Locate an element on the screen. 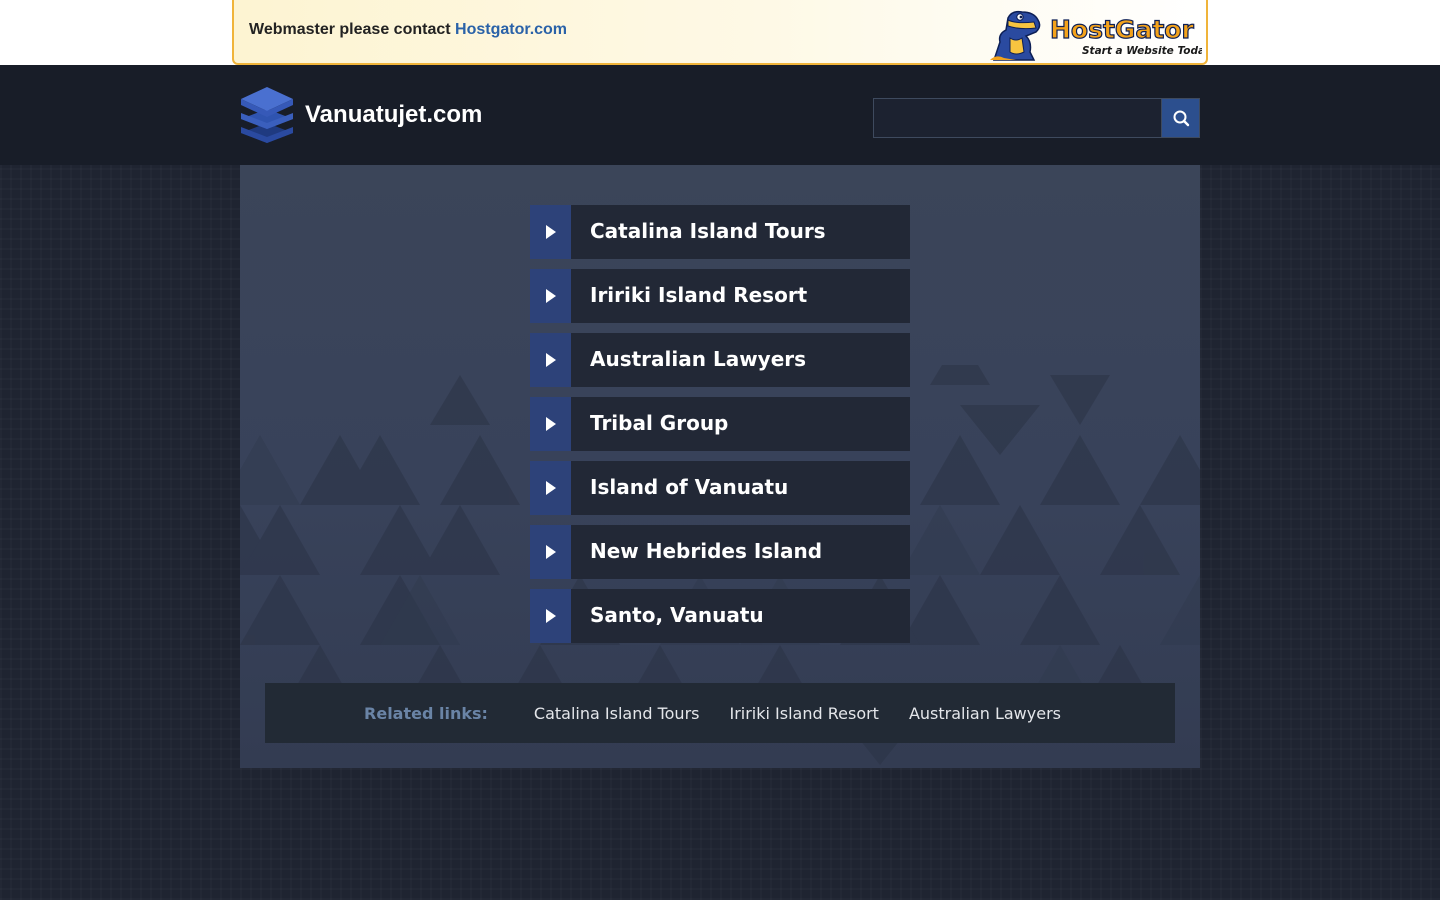  link-label: New Hebrides Island is located at coordinates (740, 552).